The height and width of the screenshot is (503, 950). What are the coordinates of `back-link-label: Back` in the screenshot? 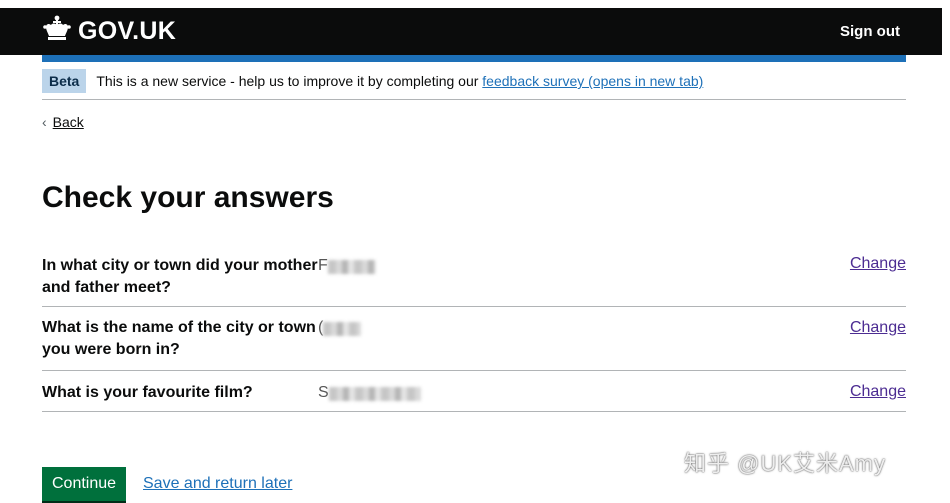 It's located at (68, 122).